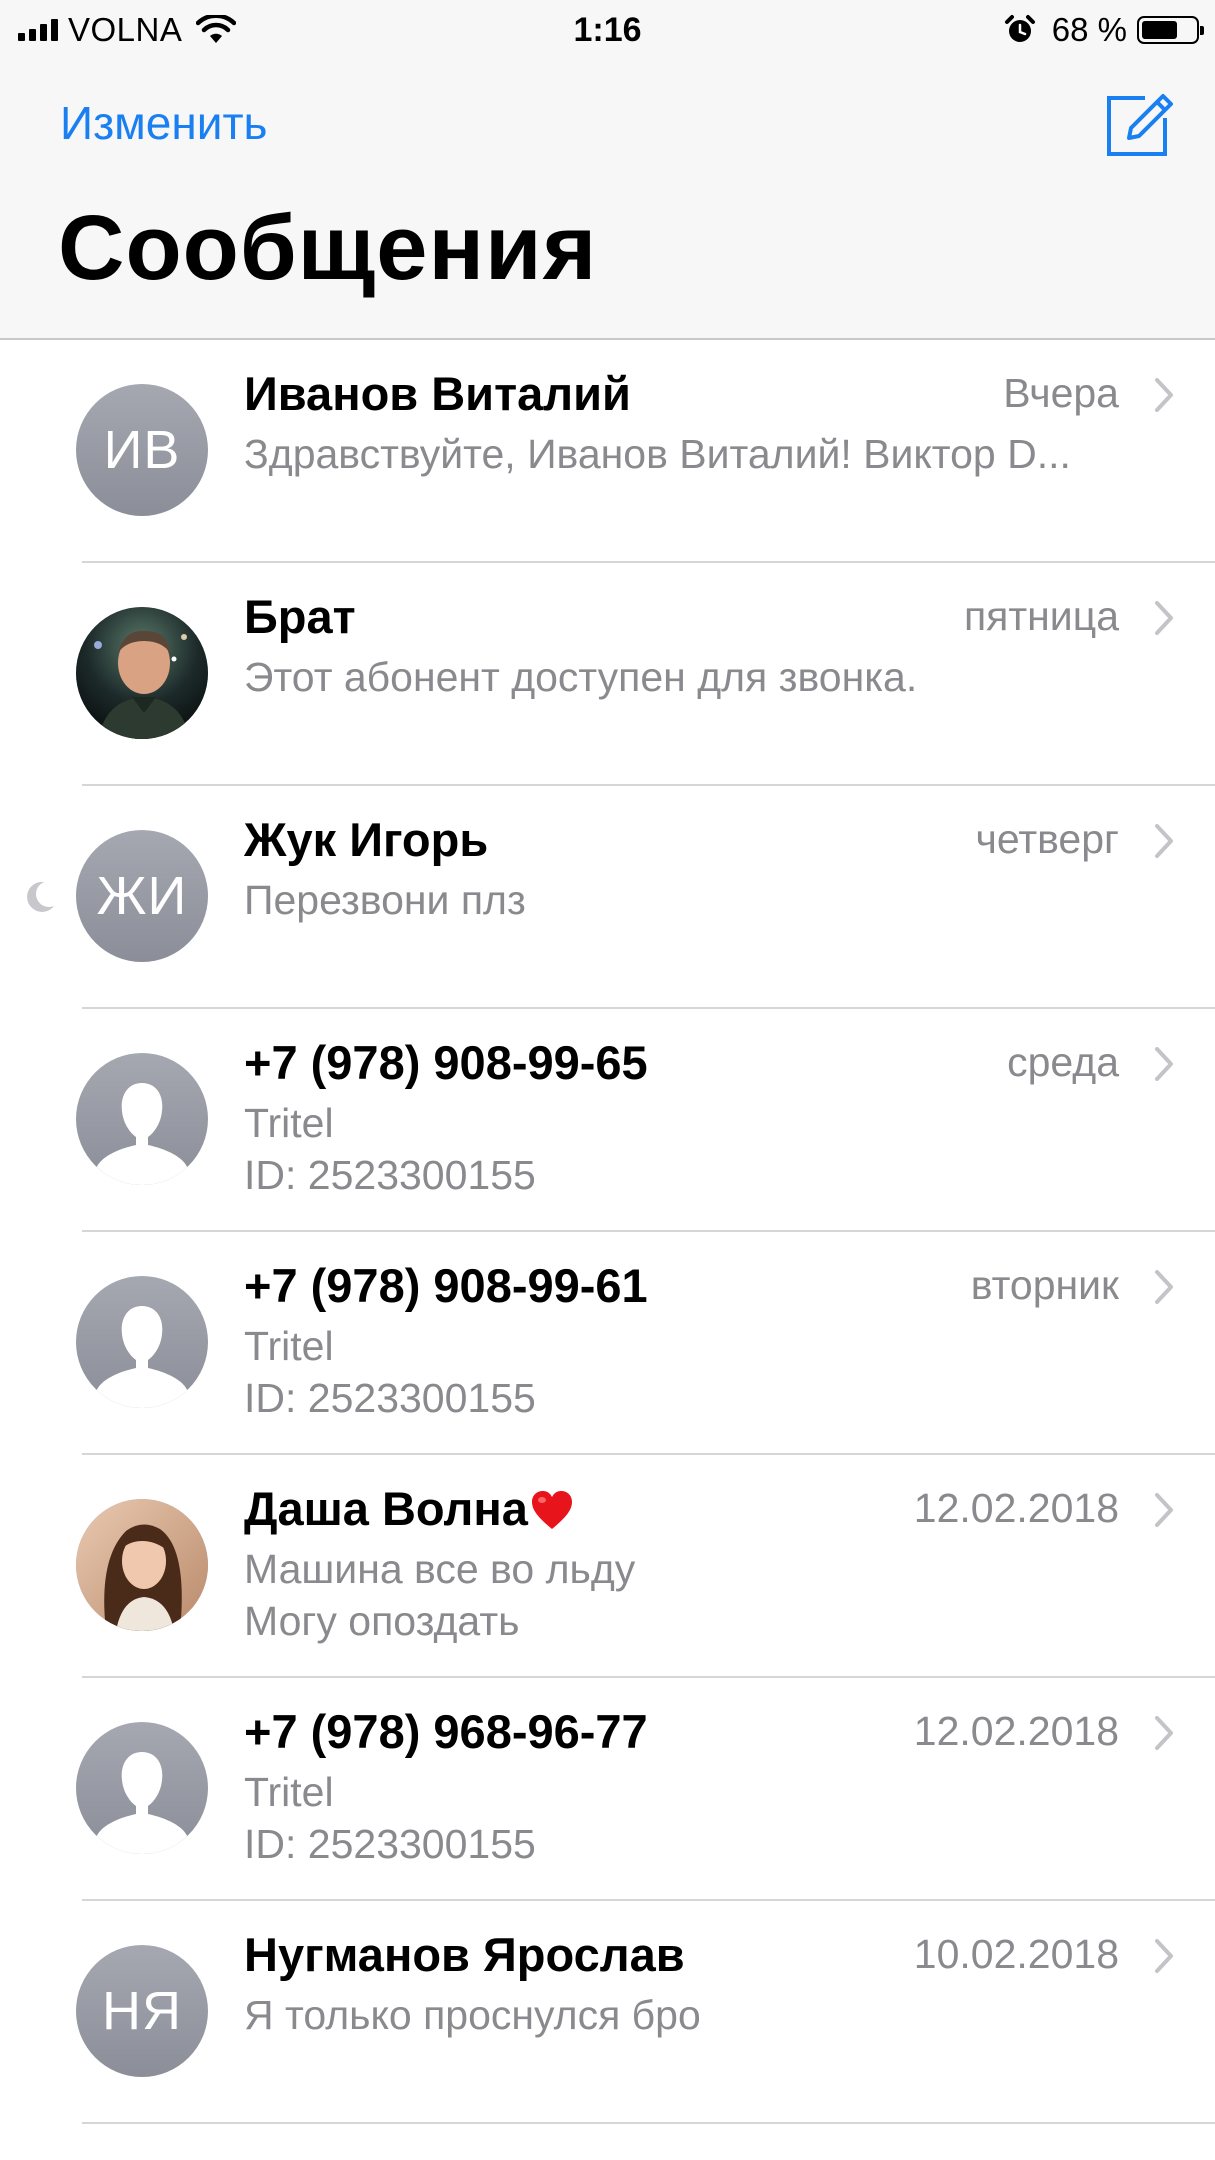  Describe the element at coordinates (607, 30) in the screenshot. I see `status-bar: VOLNA 1:16 68 %` at that location.